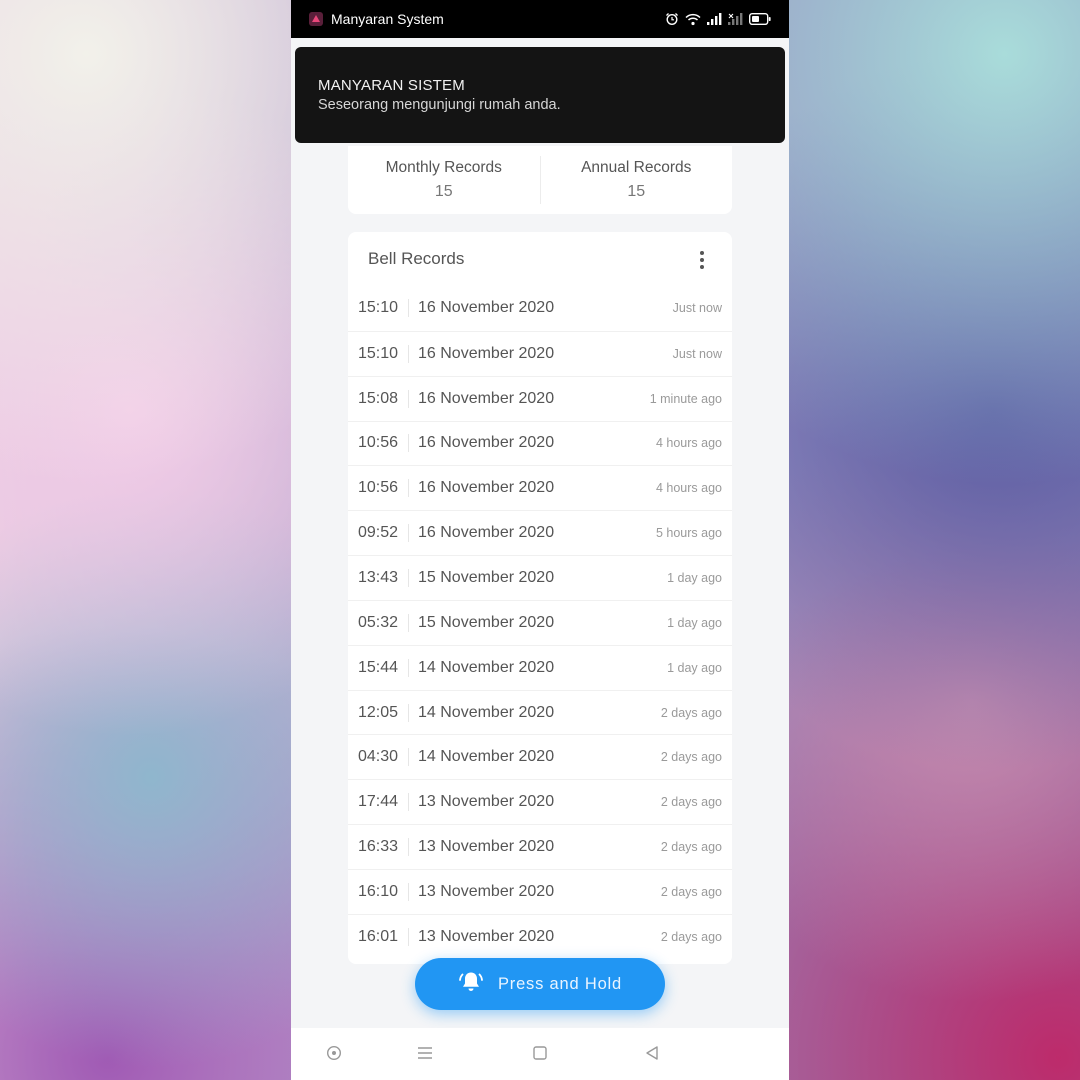 The image size is (1080, 1080). What do you see at coordinates (471, 984) in the screenshot?
I see `bell-icon` at bounding box center [471, 984].